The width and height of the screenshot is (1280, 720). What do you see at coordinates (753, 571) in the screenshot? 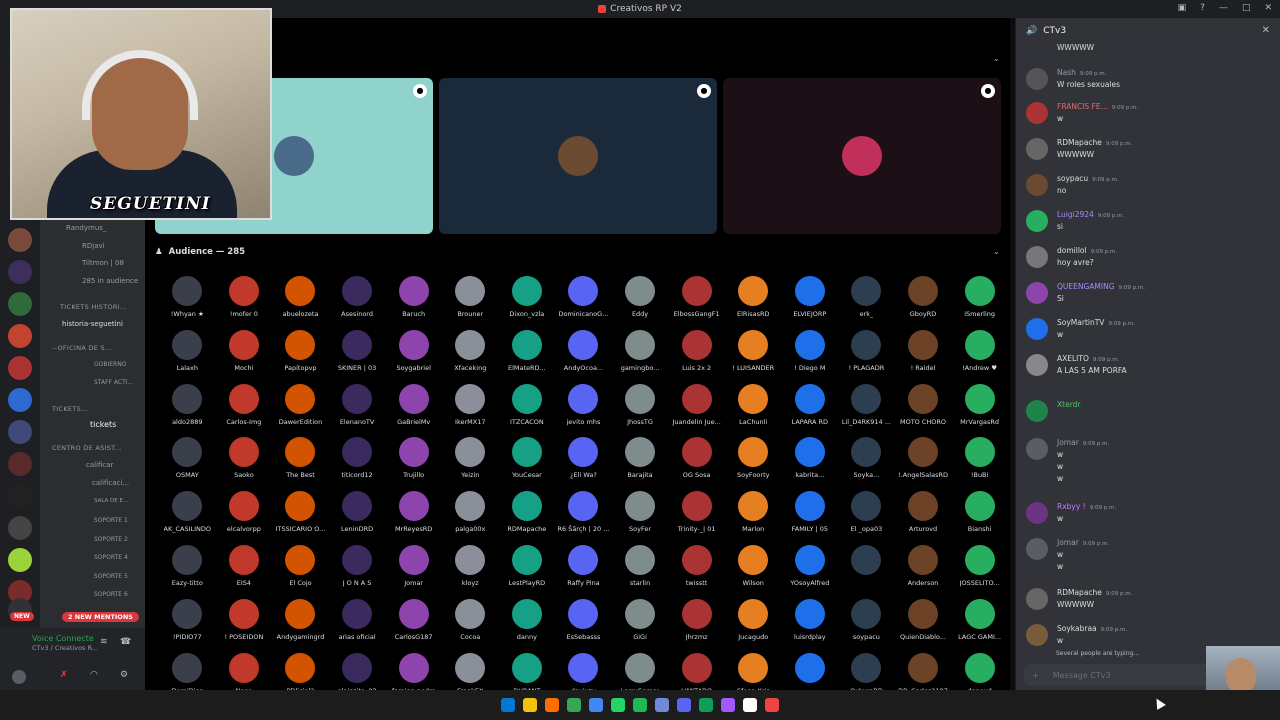
I see `audience-member: Wilson` at bounding box center [753, 571].